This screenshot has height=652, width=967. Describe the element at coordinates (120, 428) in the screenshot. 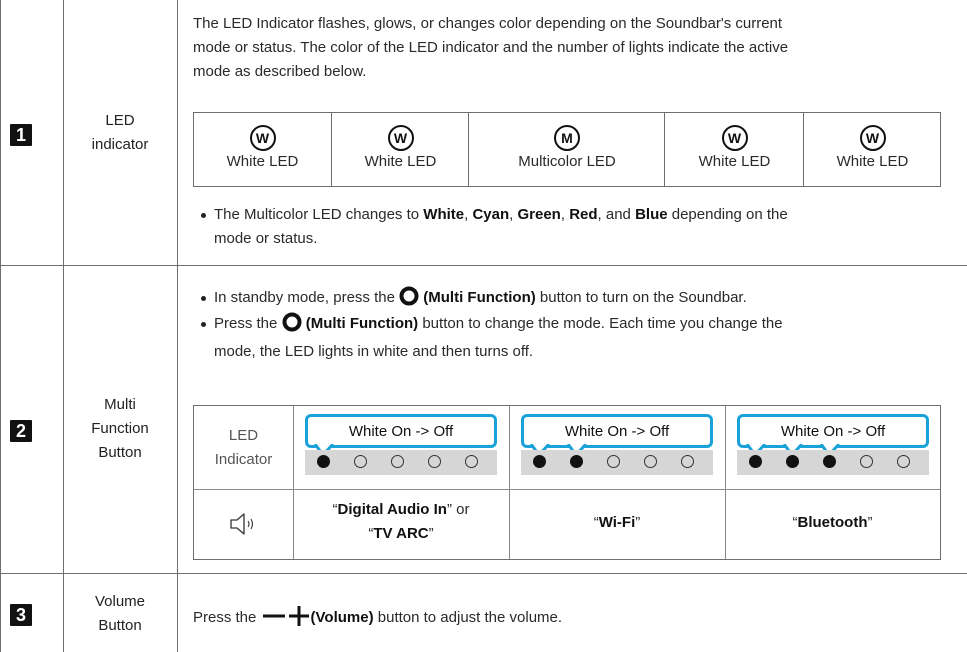

I see `row-label-multi-function: Multi Function Button` at that location.